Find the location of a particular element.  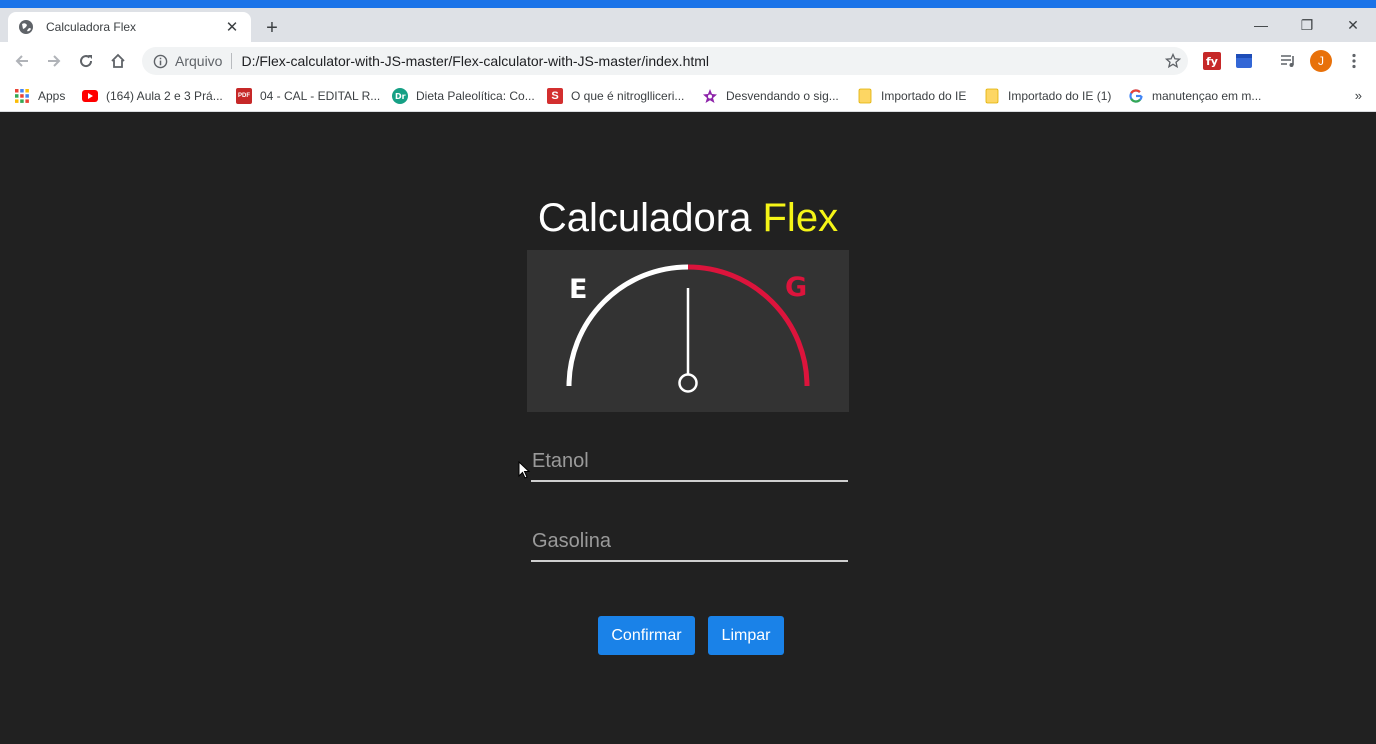

extension-calendar-icon is located at coordinates (1244, 61).